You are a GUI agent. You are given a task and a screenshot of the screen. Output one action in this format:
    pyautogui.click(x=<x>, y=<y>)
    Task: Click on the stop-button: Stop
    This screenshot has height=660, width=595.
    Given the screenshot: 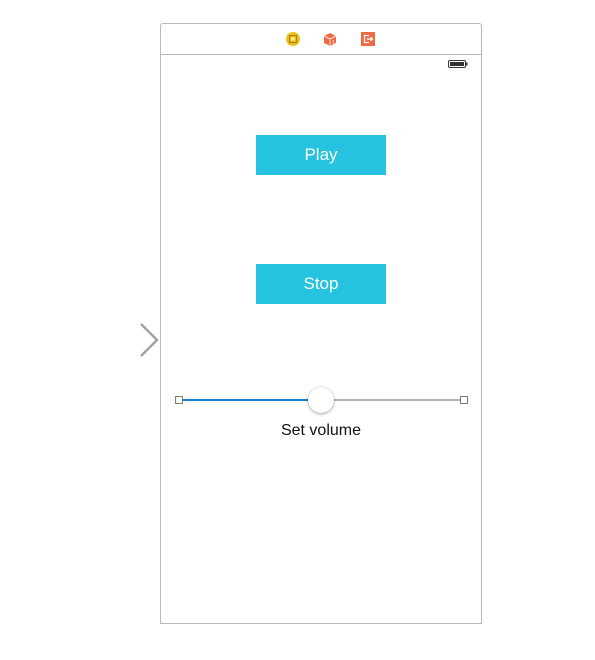 What is the action you would take?
    pyautogui.click(x=321, y=284)
    